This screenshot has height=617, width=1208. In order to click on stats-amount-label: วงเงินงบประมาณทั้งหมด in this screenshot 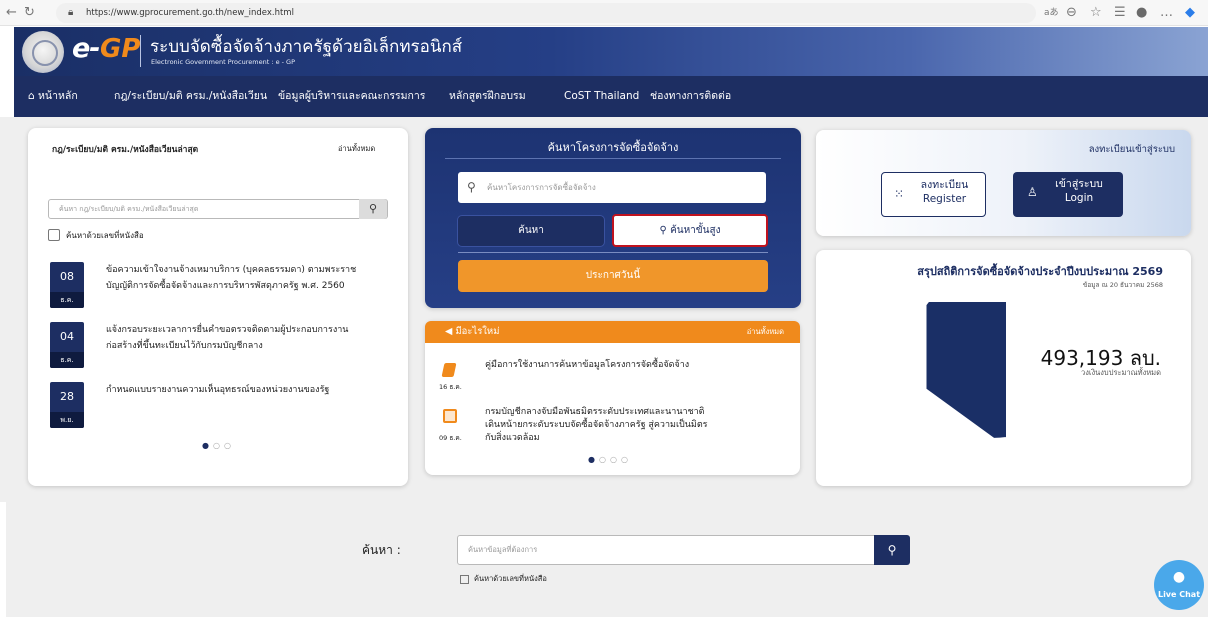, I will do `click(1121, 372)`.